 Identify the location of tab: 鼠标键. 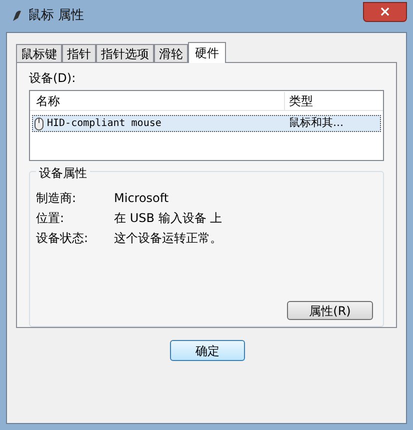
(39, 53).